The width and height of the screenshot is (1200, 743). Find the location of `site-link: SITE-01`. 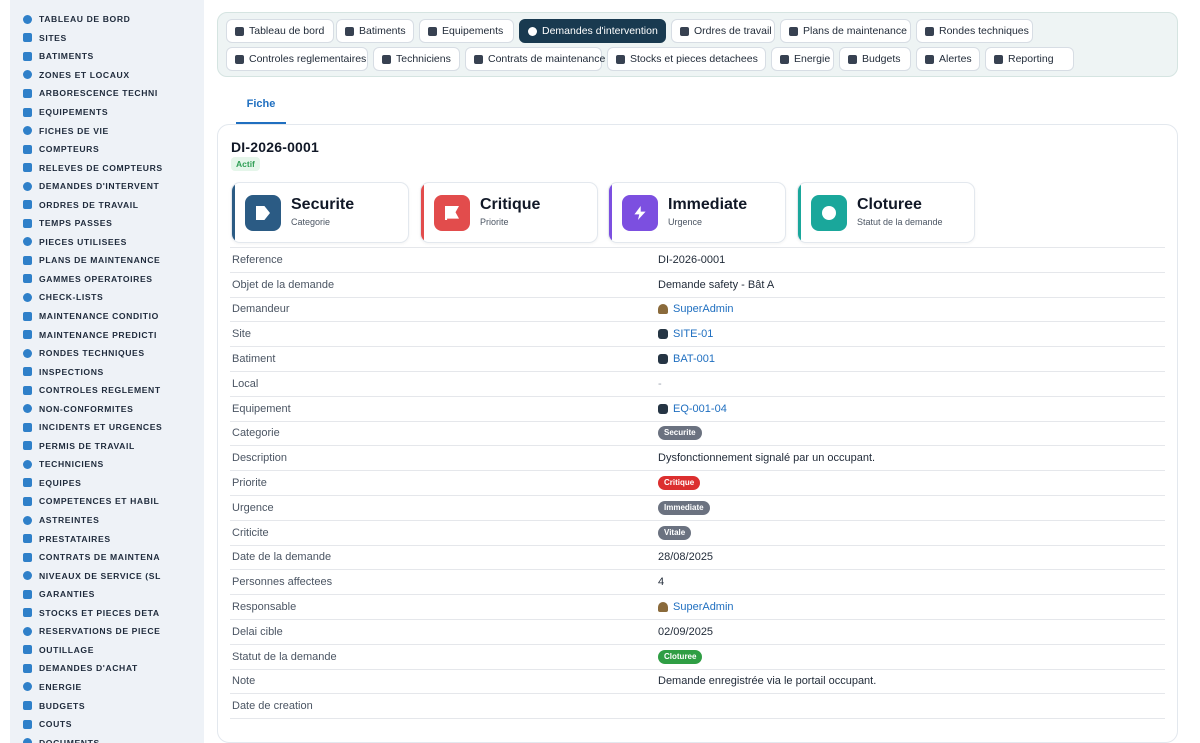

site-link: SITE-01 is located at coordinates (911, 334).